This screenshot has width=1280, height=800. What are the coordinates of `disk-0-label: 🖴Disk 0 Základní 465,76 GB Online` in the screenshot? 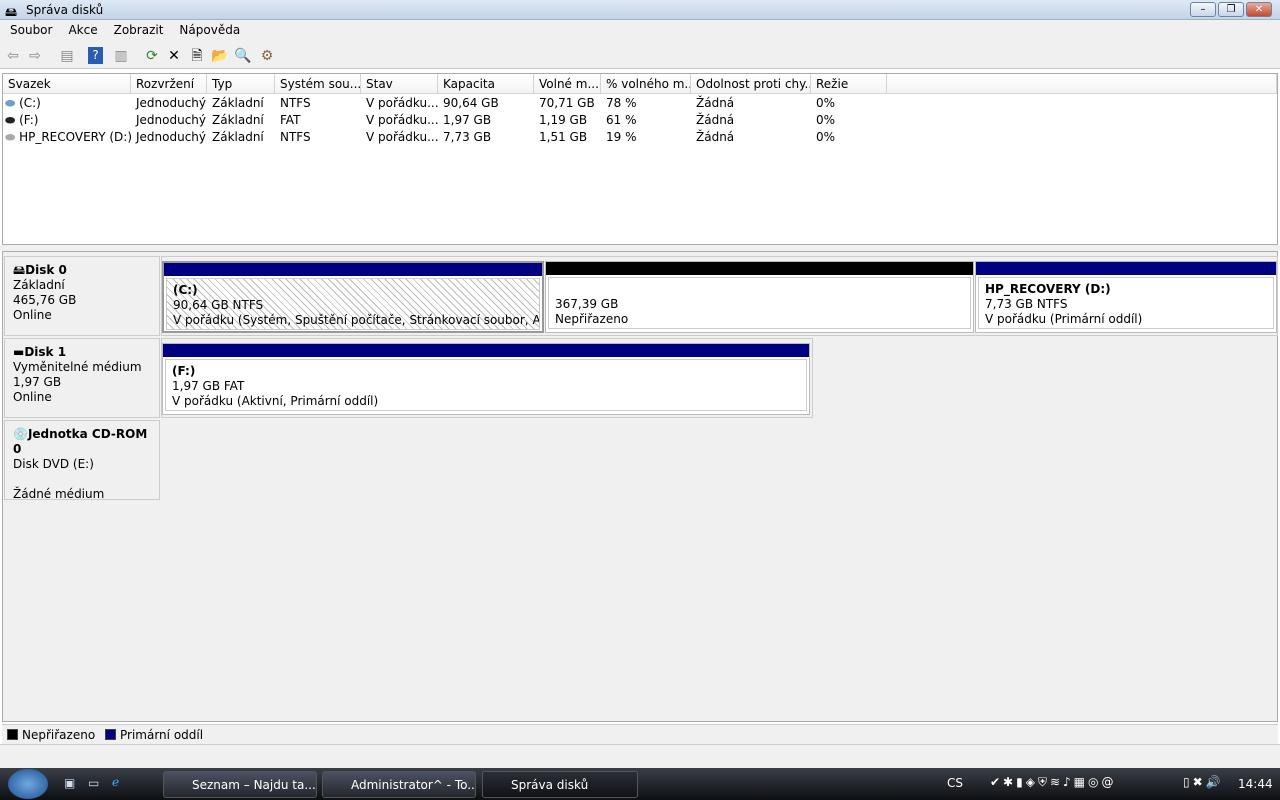 It's located at (82, 296).